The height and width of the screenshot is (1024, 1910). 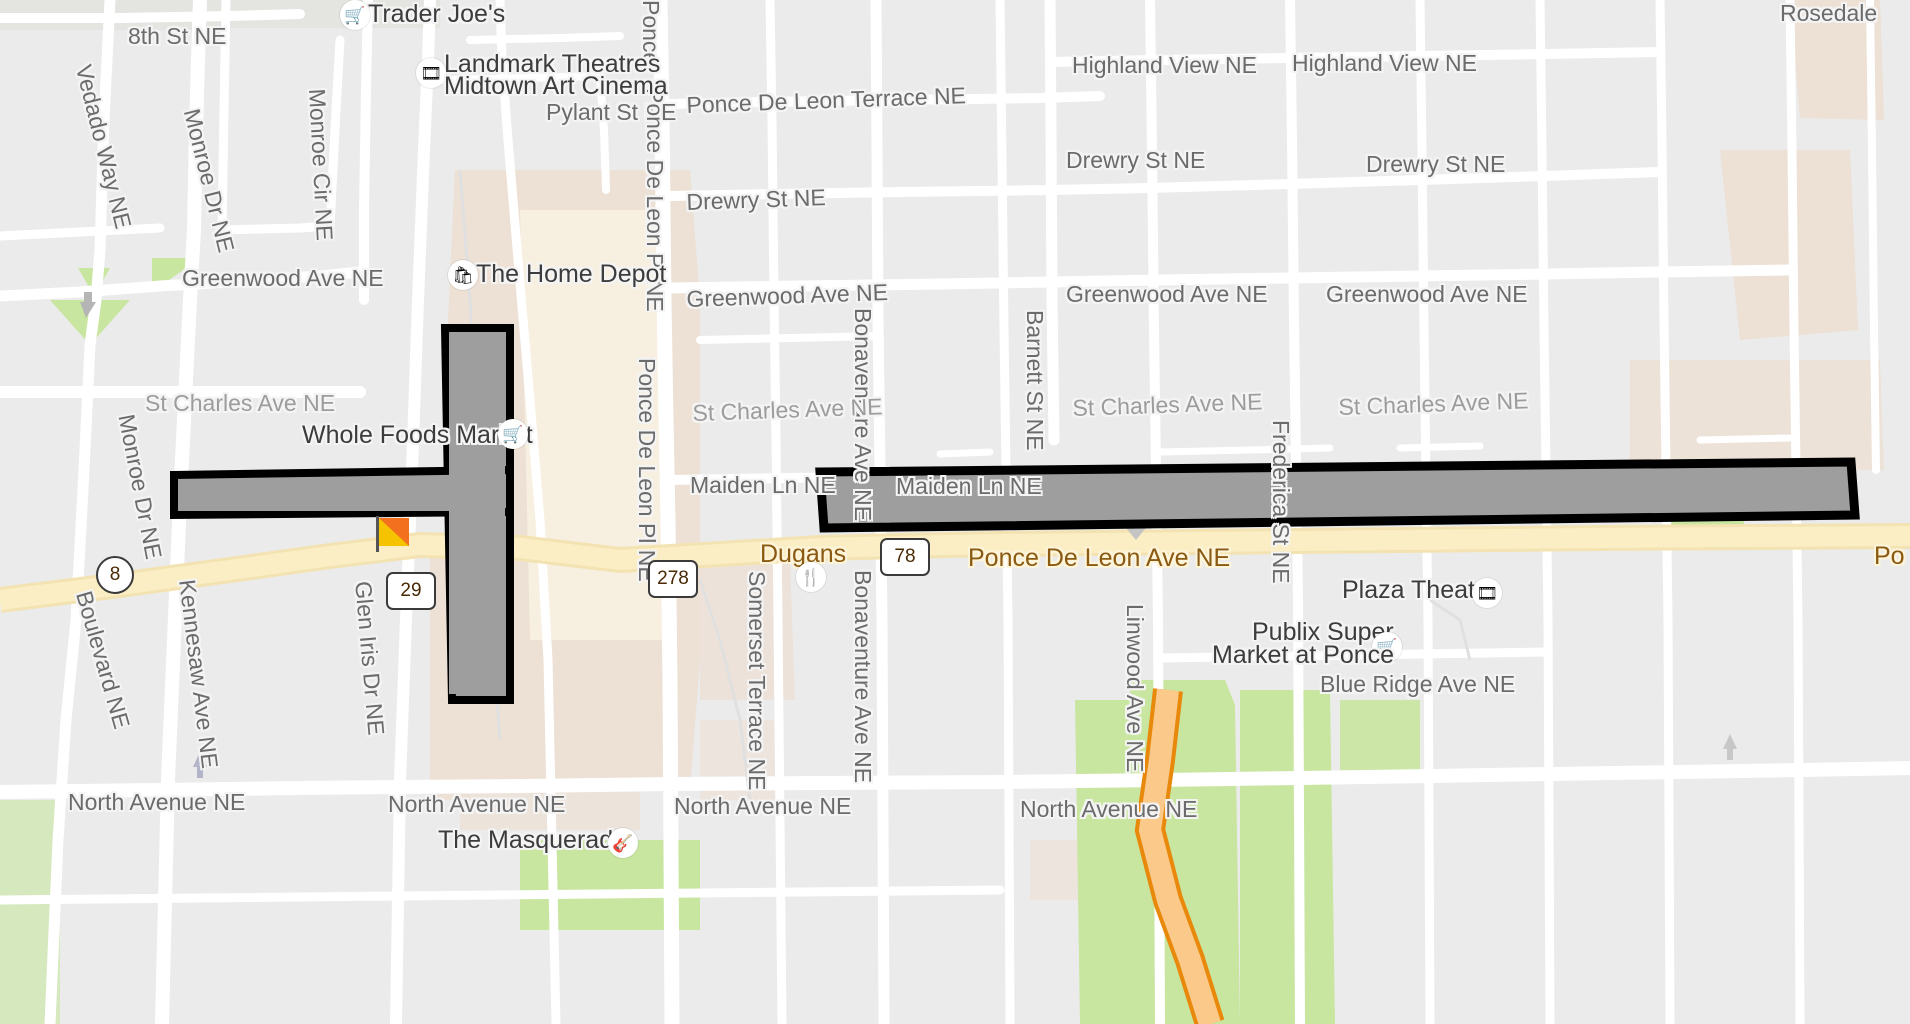 I want to click on highway-shield-278: 278, so click(x=673, y=579).